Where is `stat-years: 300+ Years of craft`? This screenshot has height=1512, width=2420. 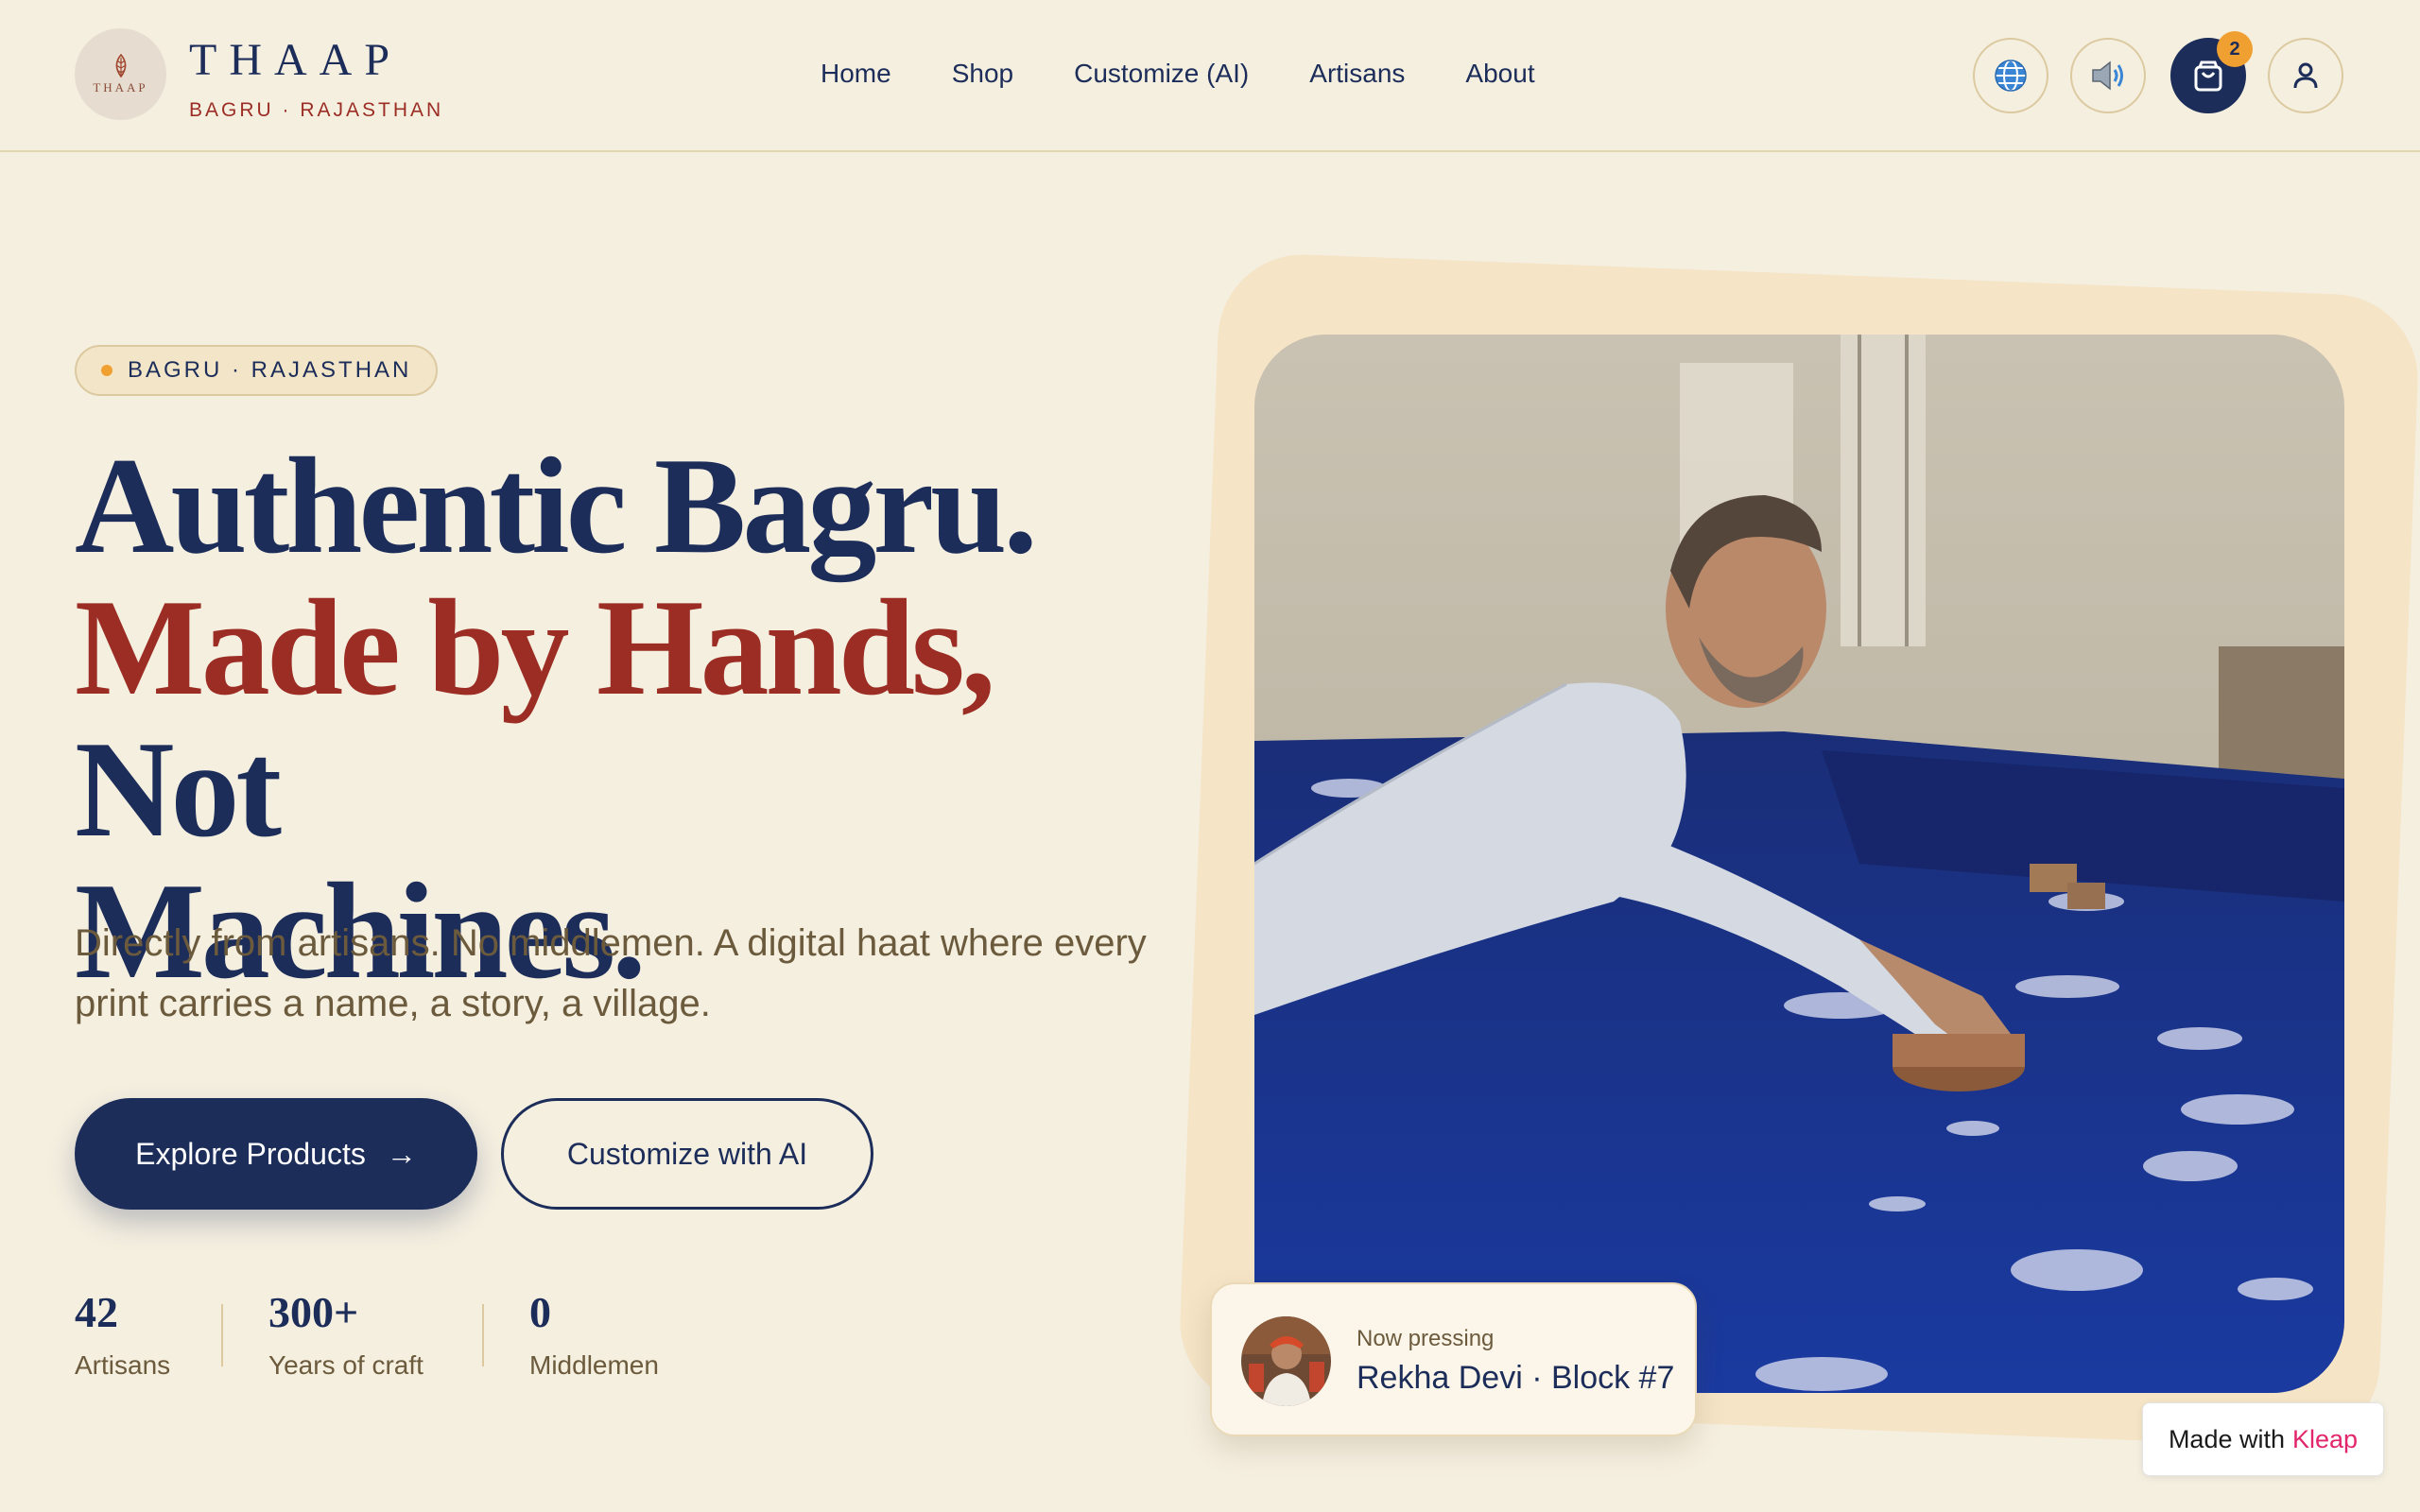 stat-years: 300+ Years of craft is located at coordinates (346, 1334).